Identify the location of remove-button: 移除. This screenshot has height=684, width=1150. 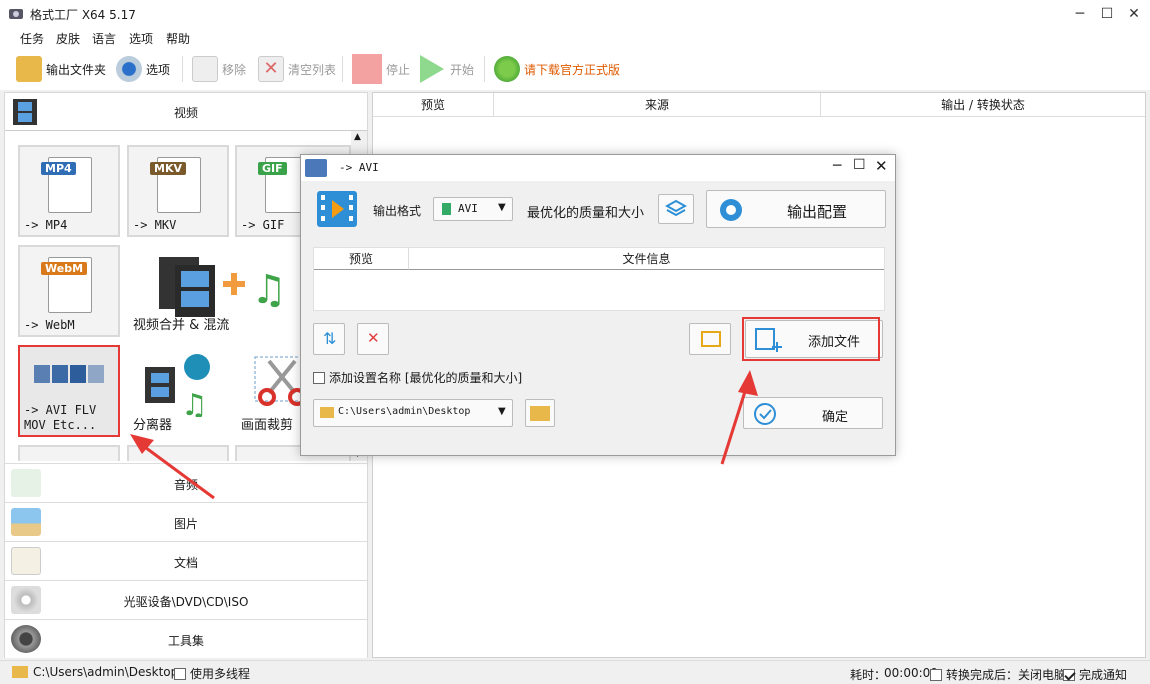
(219, 69).